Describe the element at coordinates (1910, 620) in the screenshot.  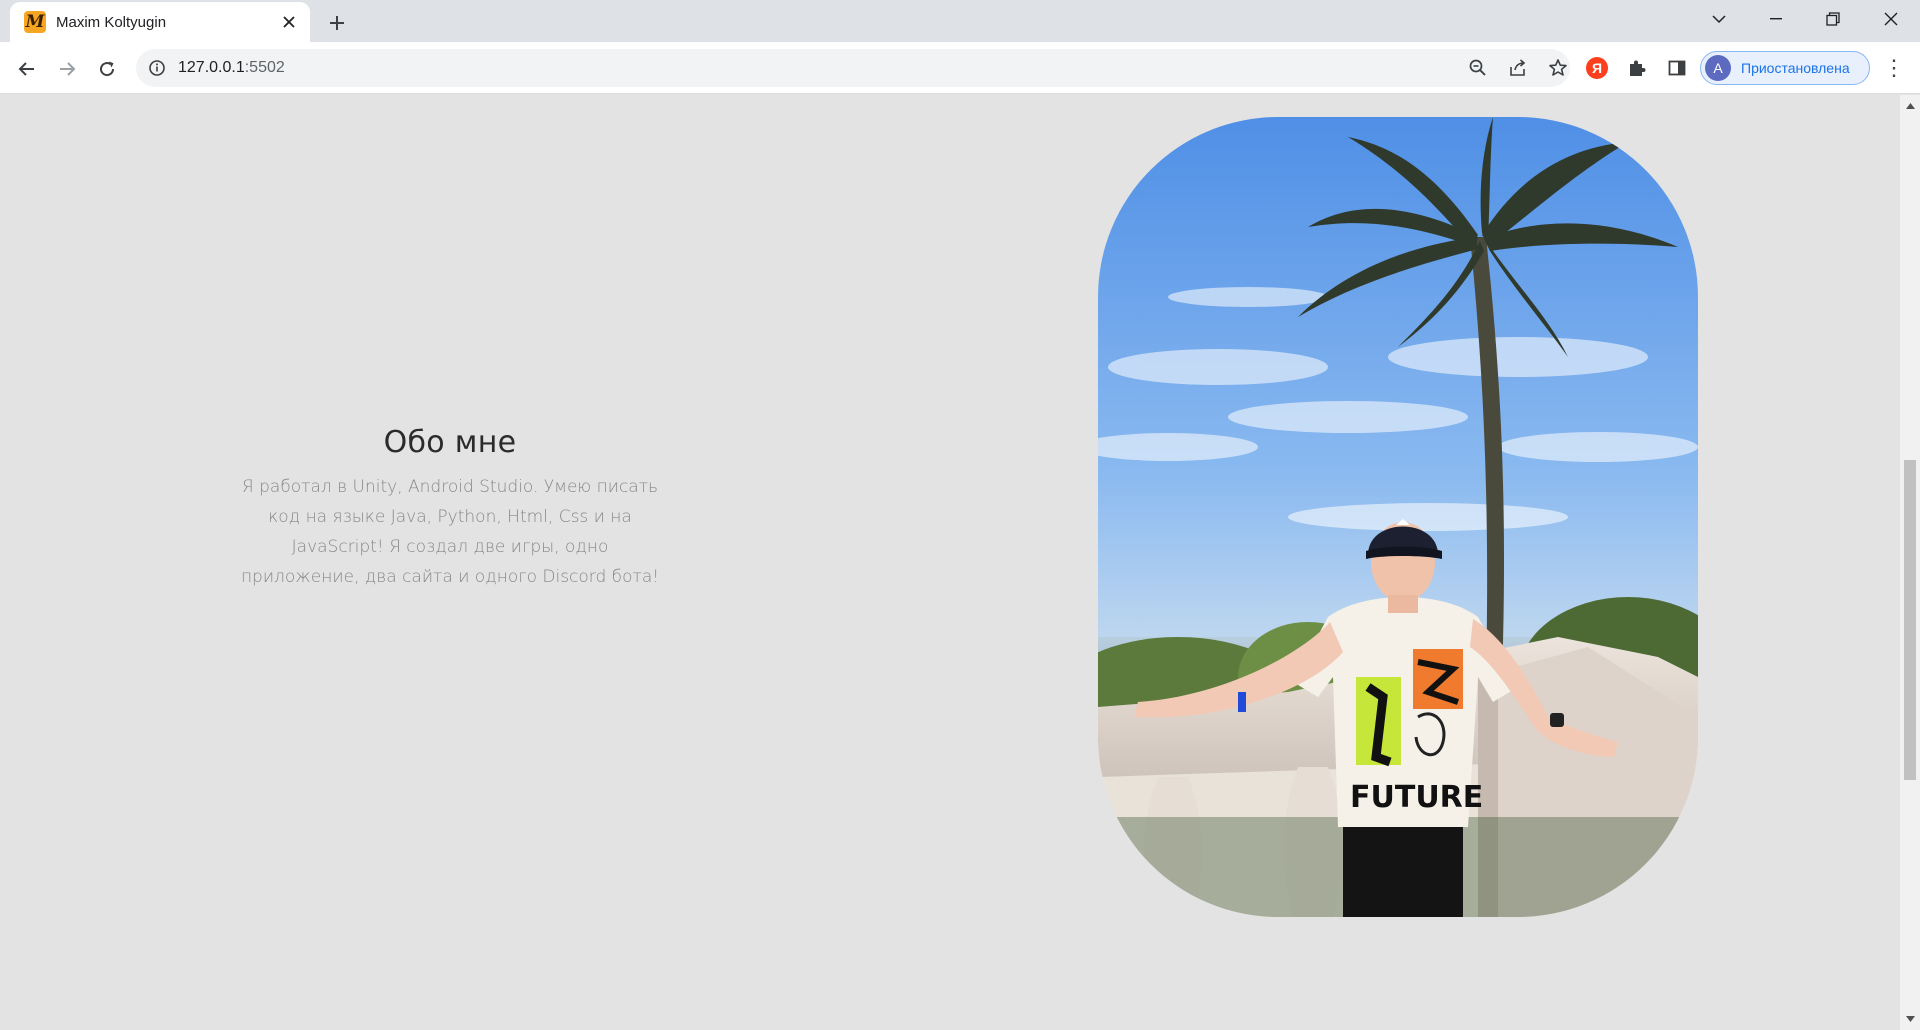
I see `scrollbar-thumb` at that location.